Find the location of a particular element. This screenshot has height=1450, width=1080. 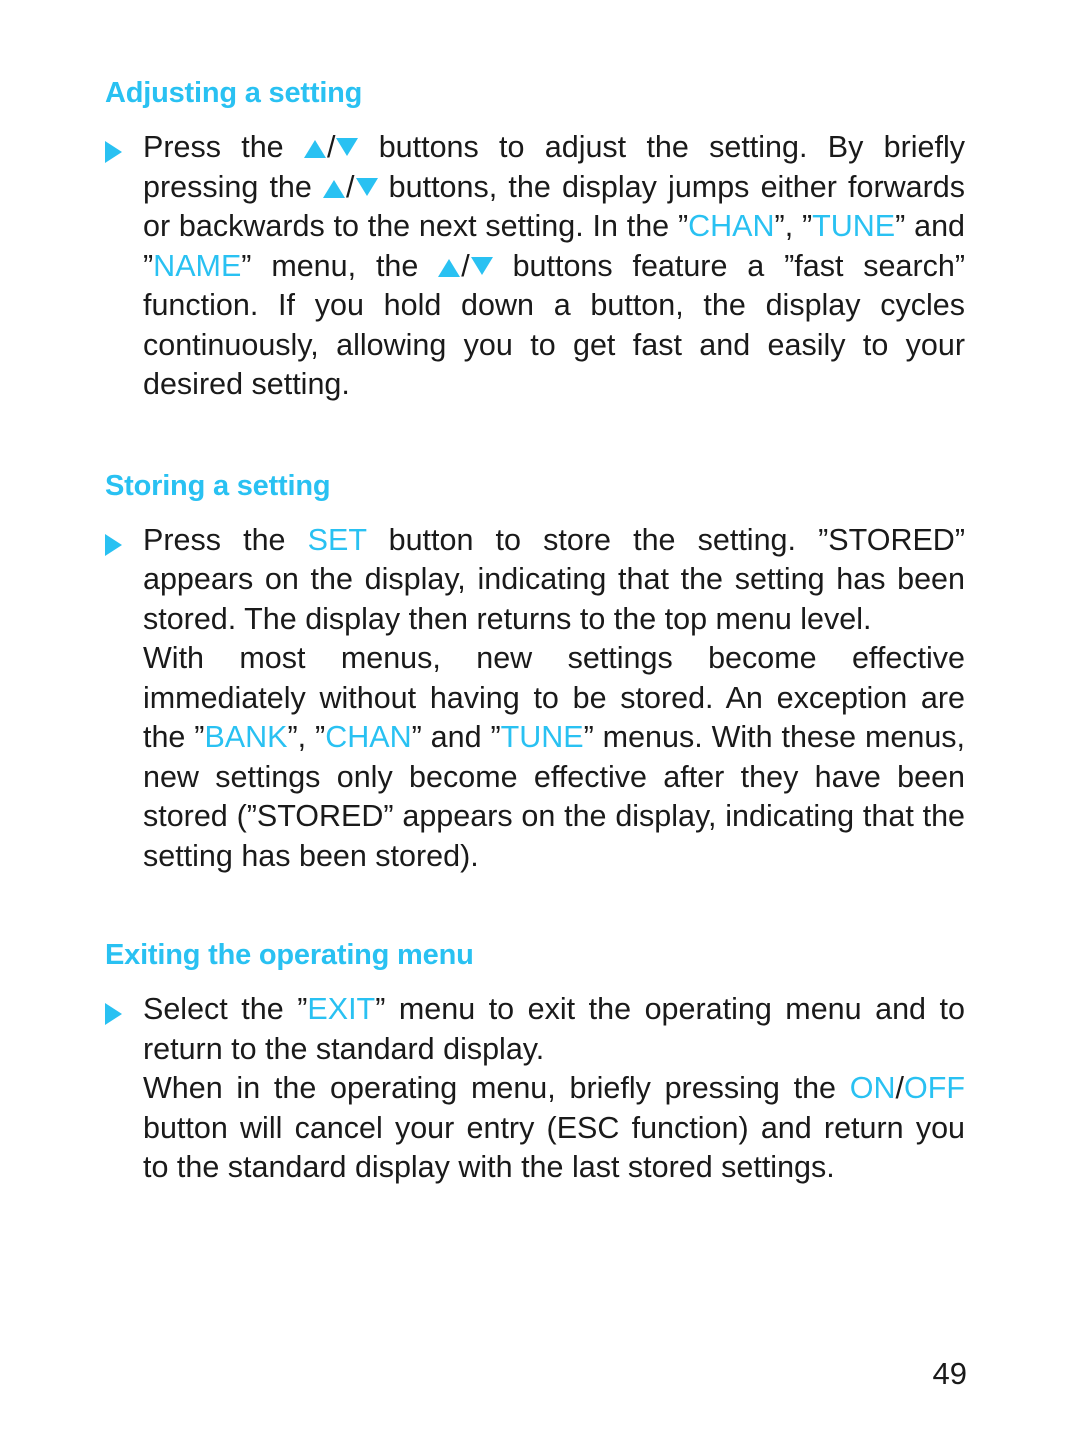

section-heading-storing-a-setting: Storing a setting is located at coordinates (218, 485).